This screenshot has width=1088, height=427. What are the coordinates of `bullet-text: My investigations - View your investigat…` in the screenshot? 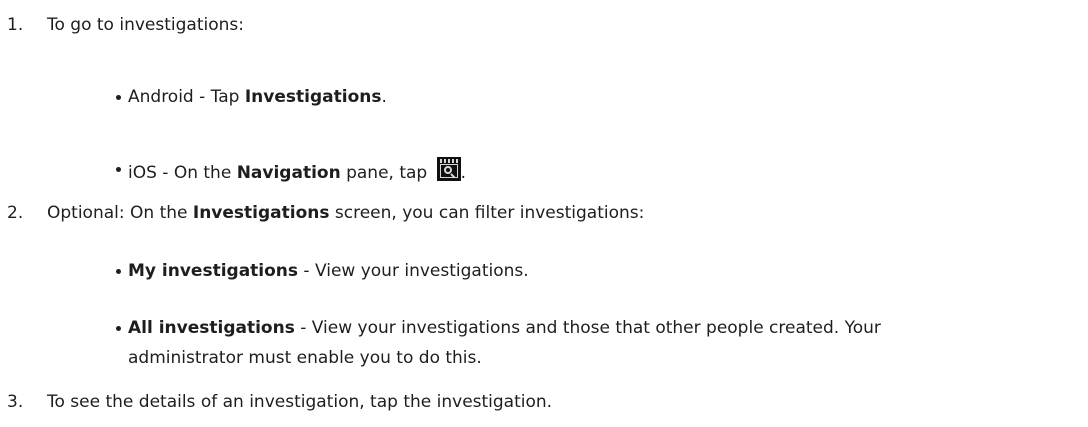 It's located at (328, 271).